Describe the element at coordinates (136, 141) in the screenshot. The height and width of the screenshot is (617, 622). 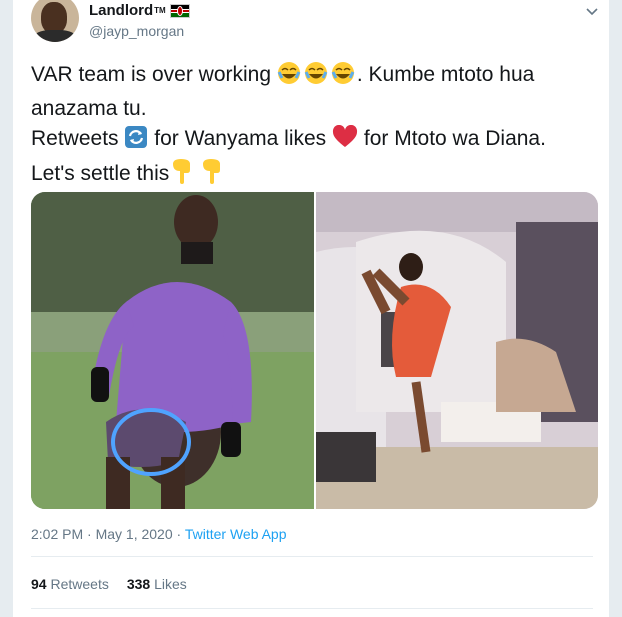
I see `retweet-arrows-icon` at that location.